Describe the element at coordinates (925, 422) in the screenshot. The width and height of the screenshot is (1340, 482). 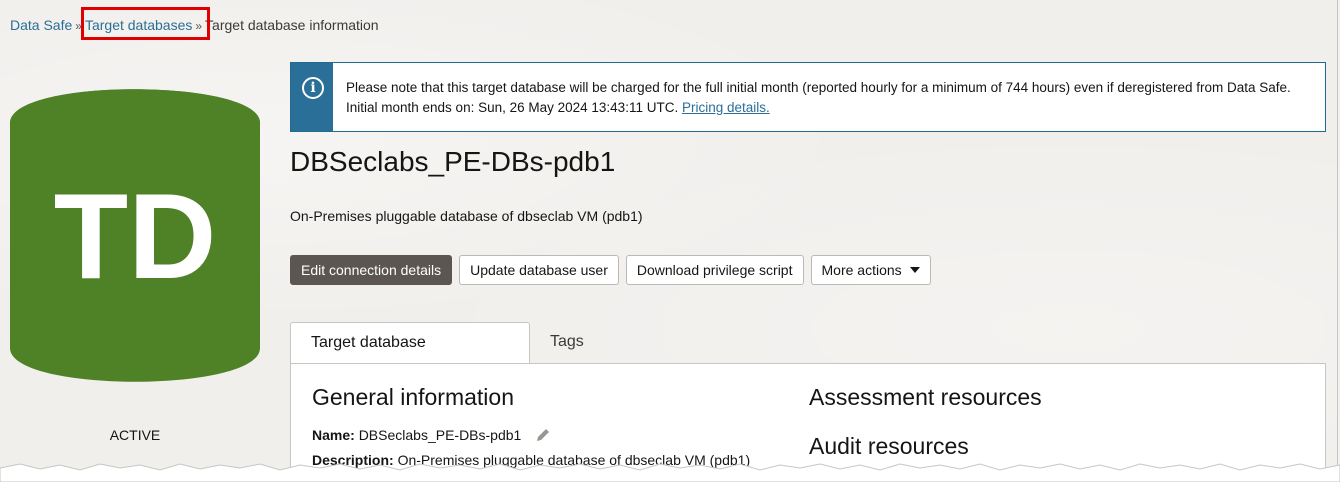
I see `resources-section: Assessment resources Audit resources` at that location.